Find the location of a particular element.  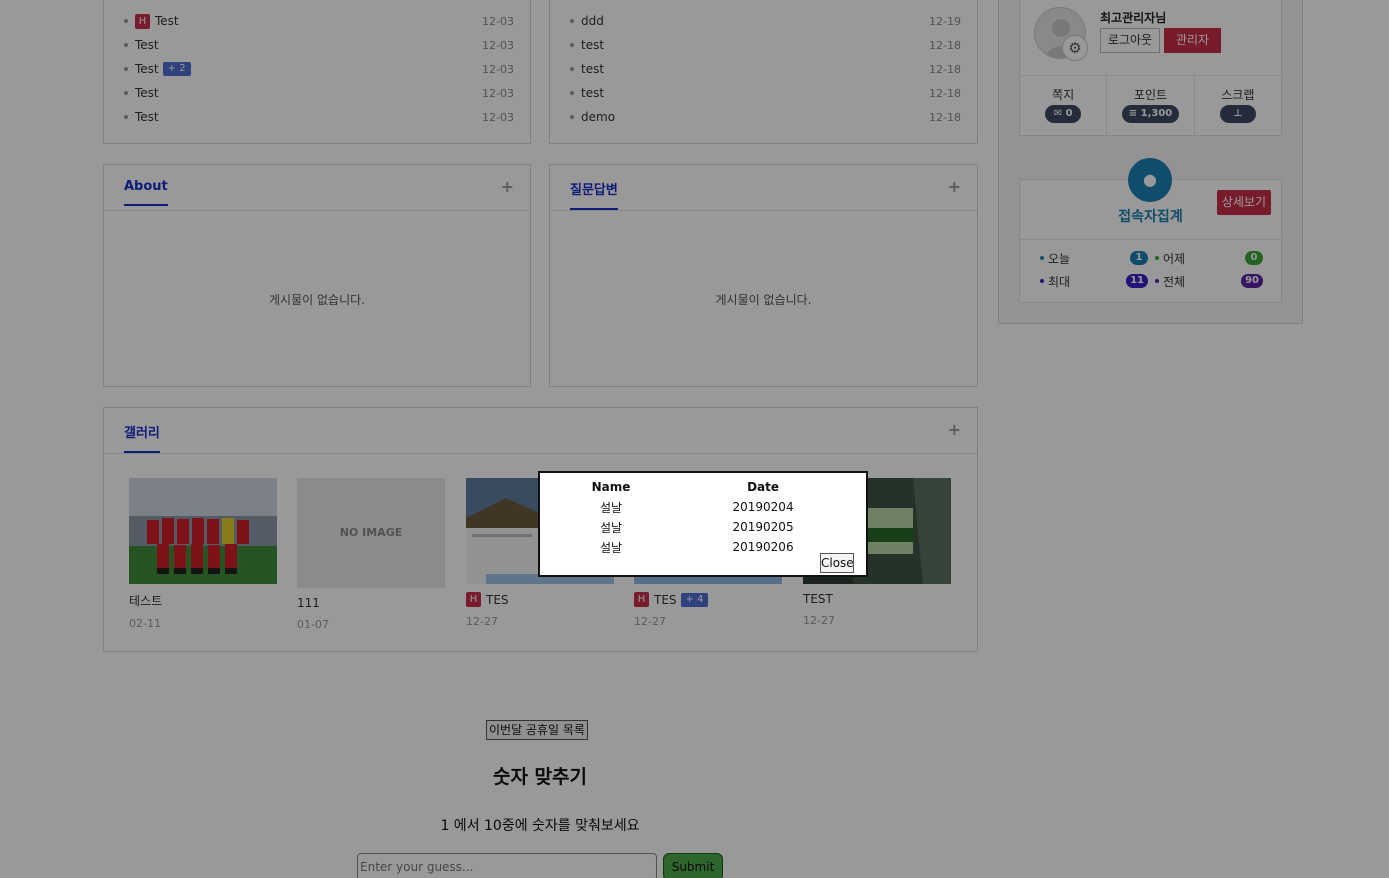

table-header-row: Name Date is located at coordinates (704, 487).